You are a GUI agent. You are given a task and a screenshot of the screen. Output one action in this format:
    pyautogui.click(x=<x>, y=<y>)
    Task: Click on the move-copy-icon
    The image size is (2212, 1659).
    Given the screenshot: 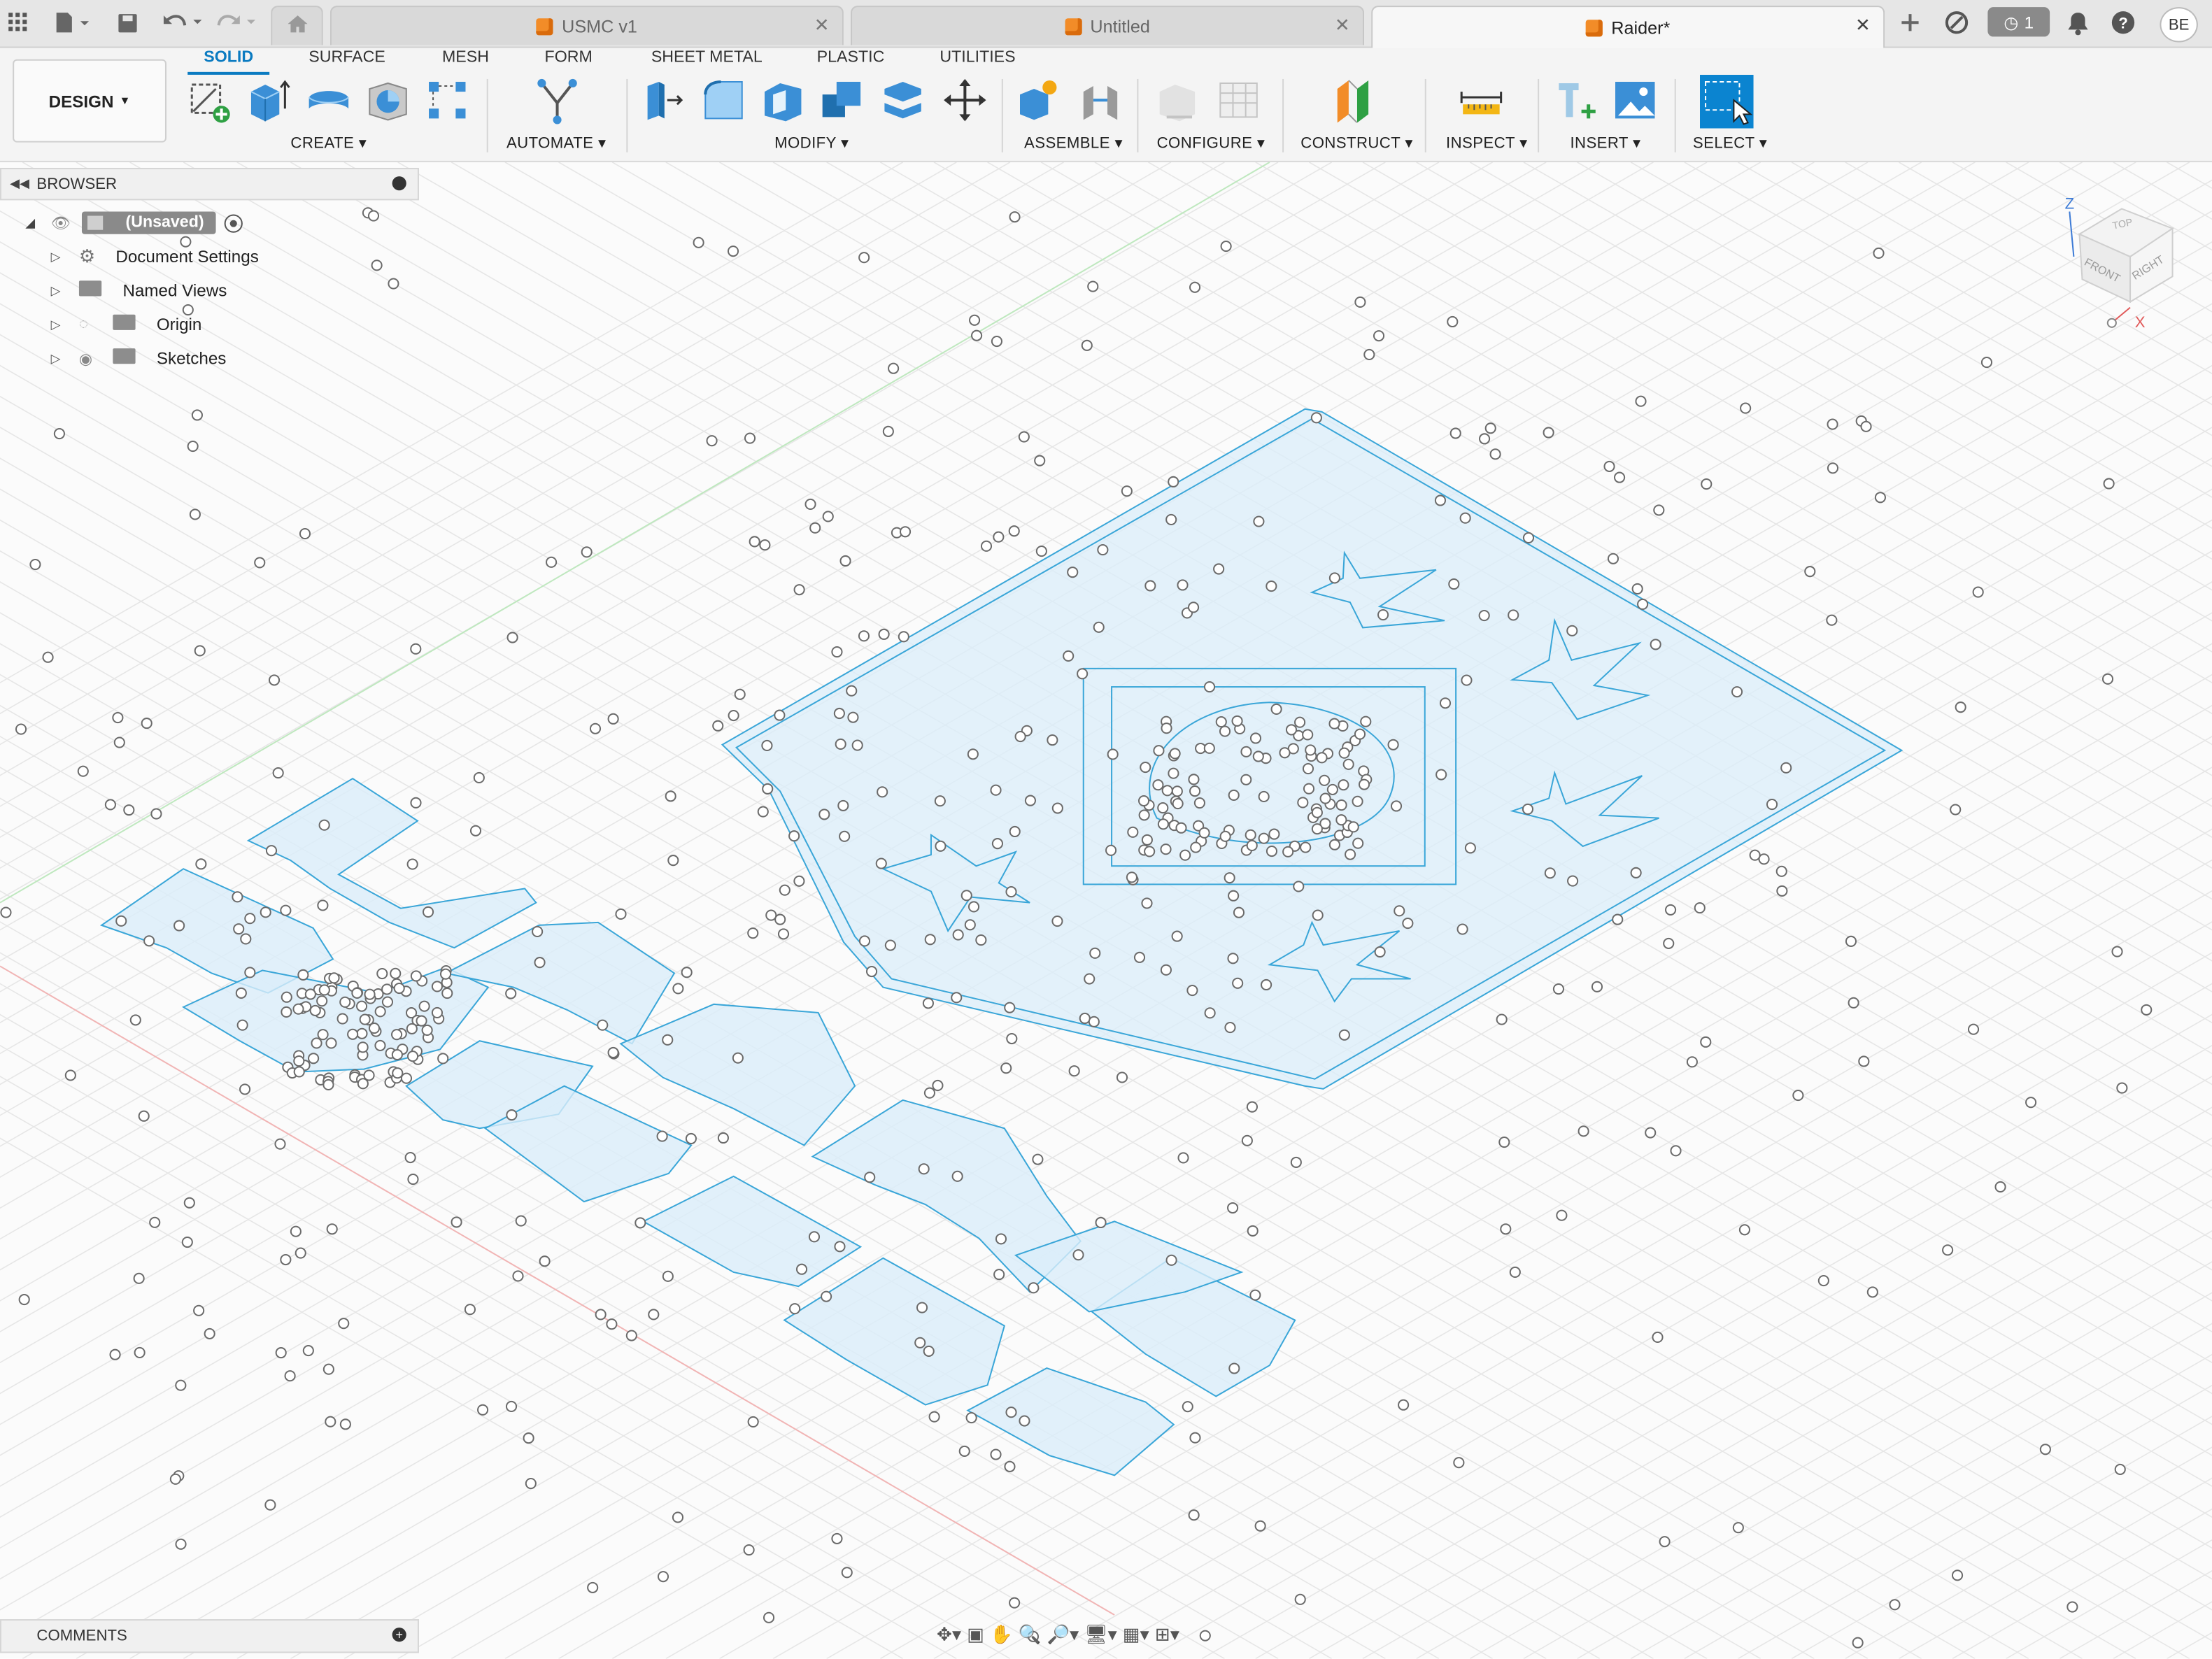 What is the action you would take?
    pyautogui.click(x=965, y=100)
    